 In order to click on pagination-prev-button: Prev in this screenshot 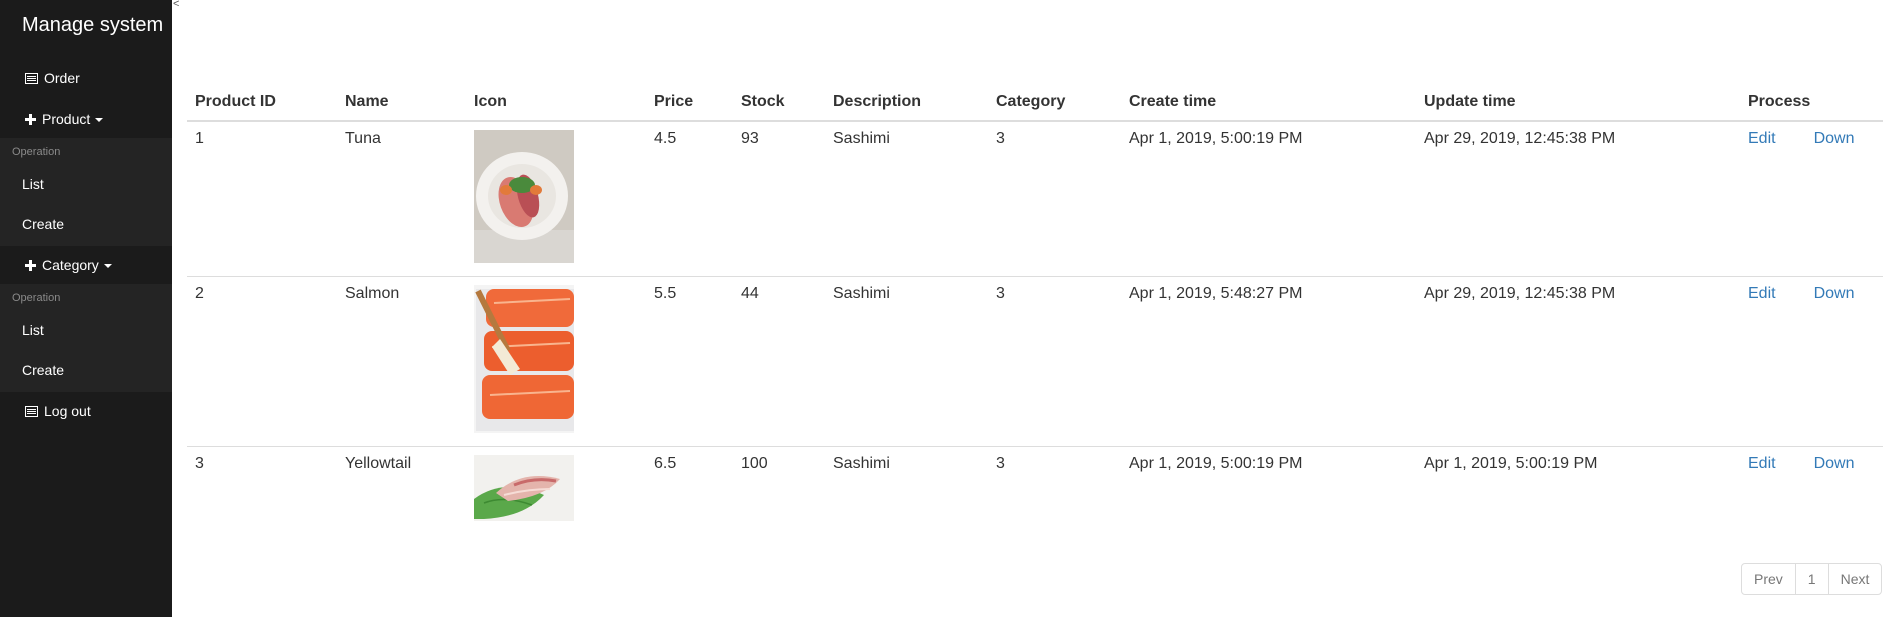, I will do `click(1768, 579)`.